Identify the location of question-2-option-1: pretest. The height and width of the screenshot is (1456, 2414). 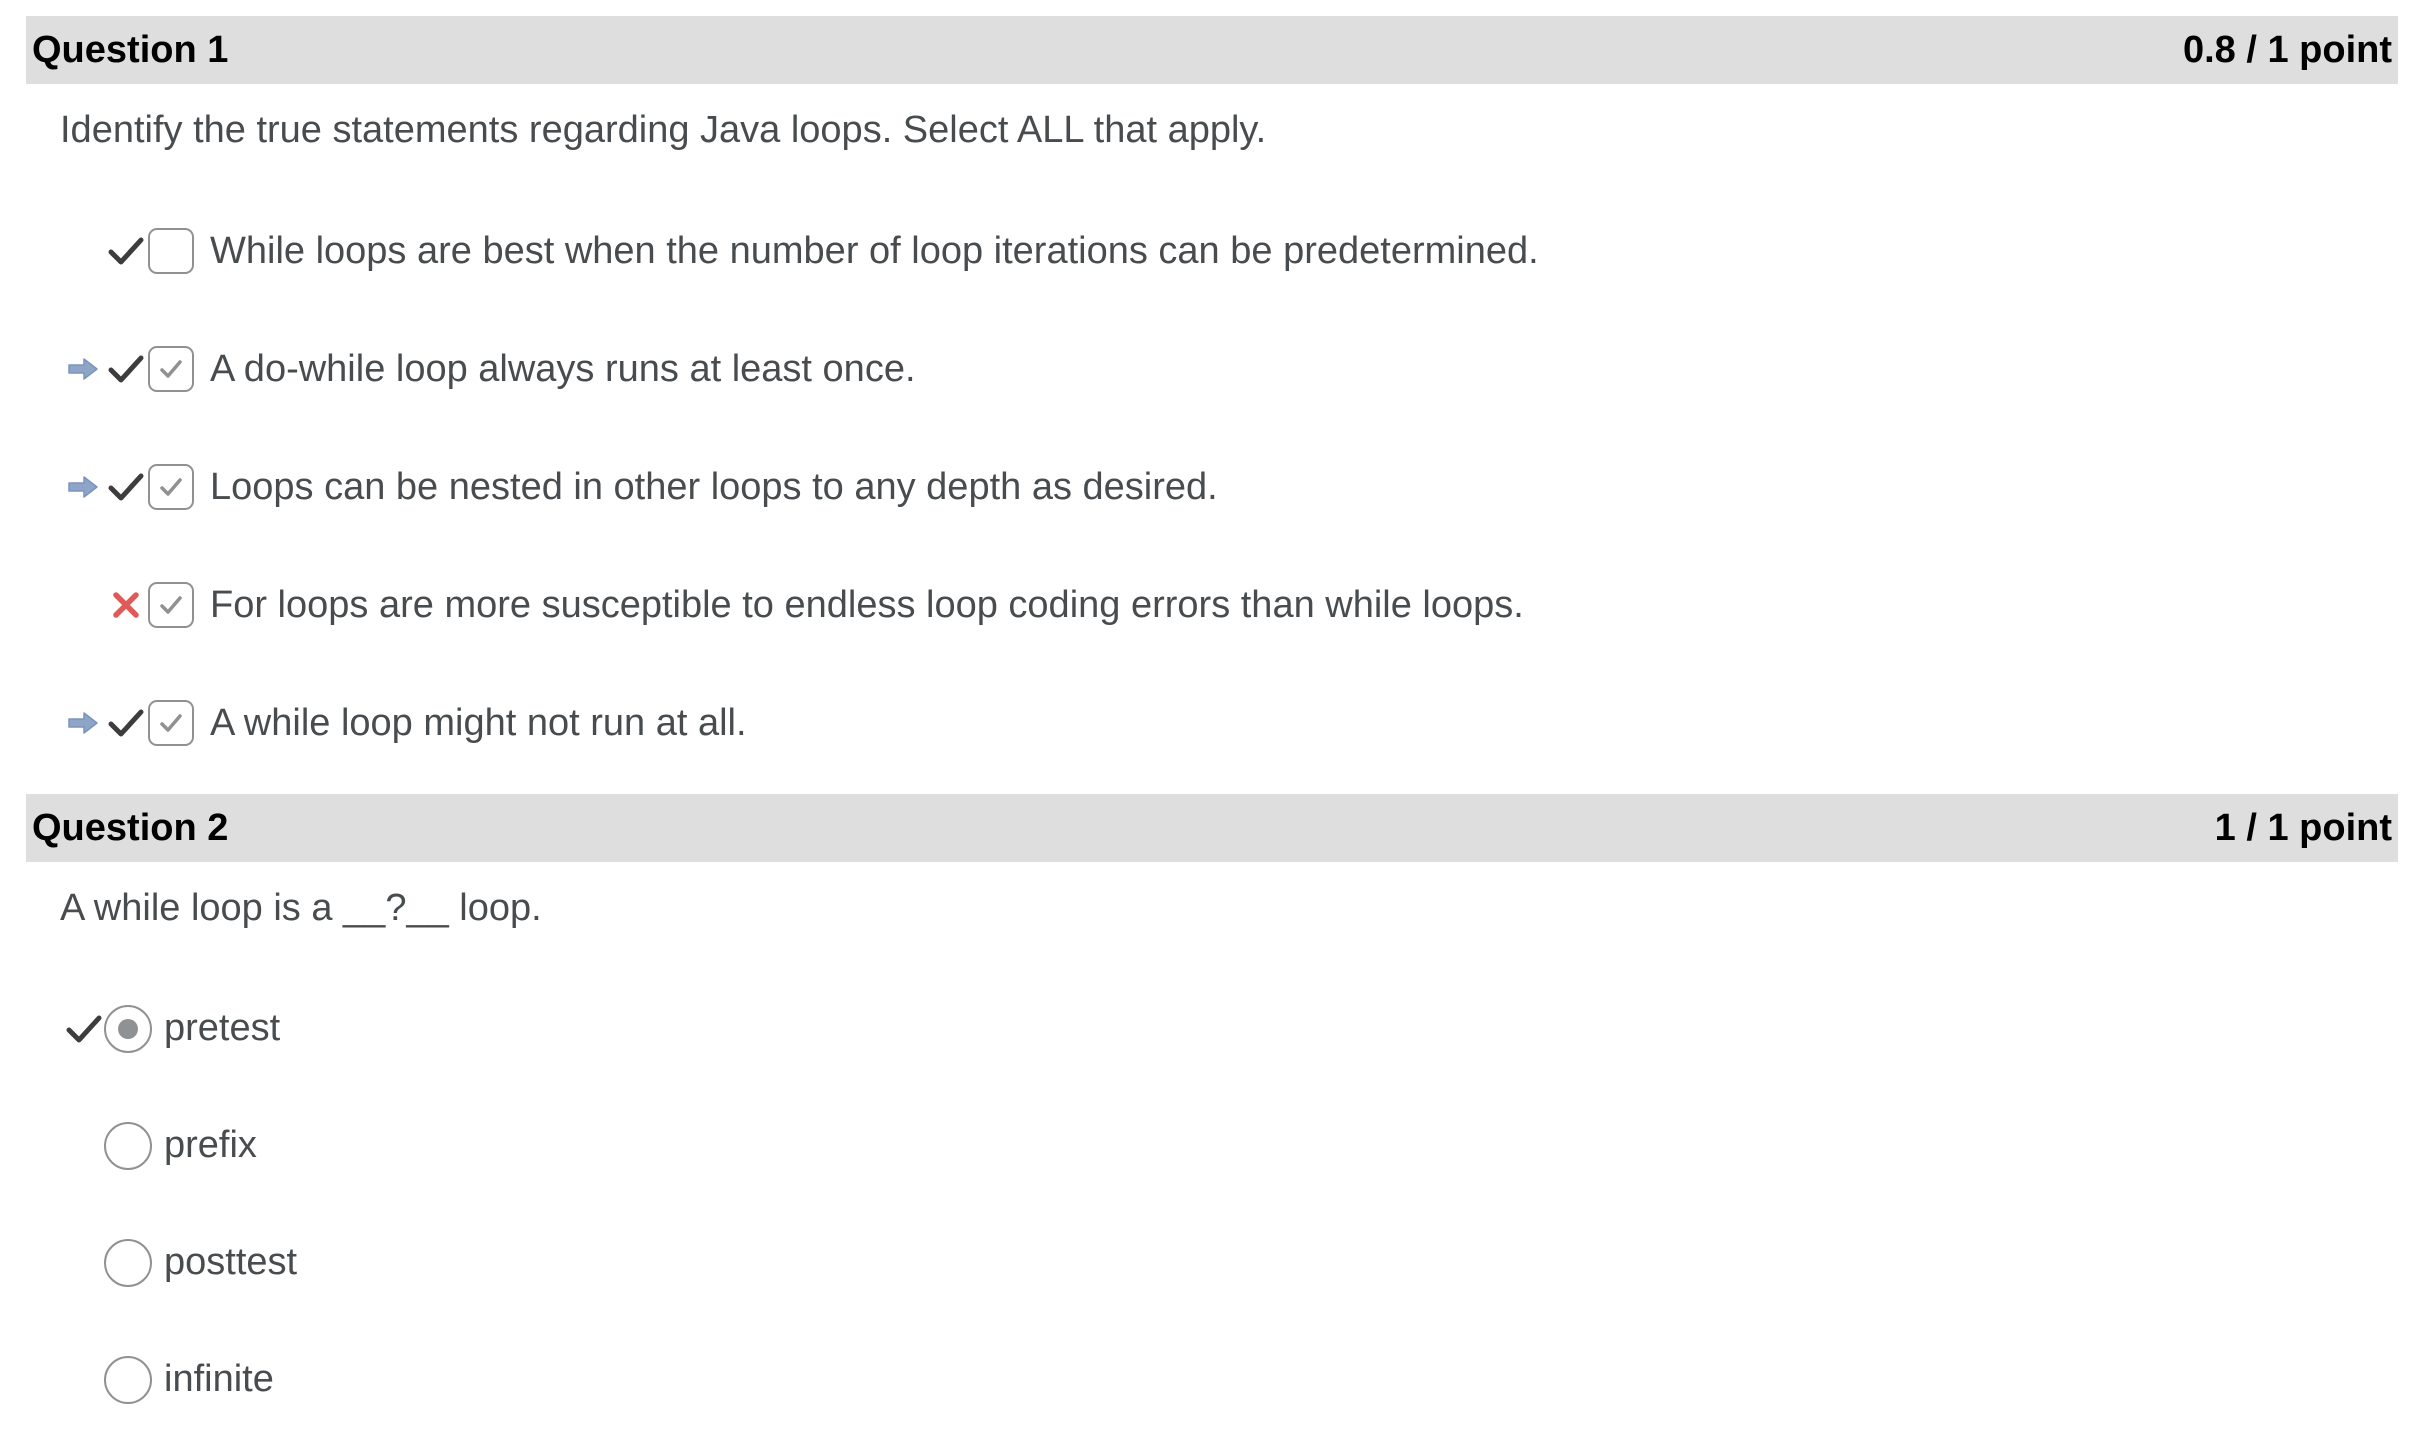
(1212, 1028).